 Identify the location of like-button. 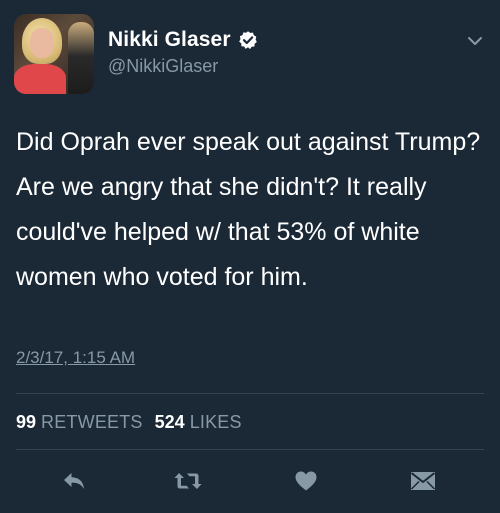
(306, 481).